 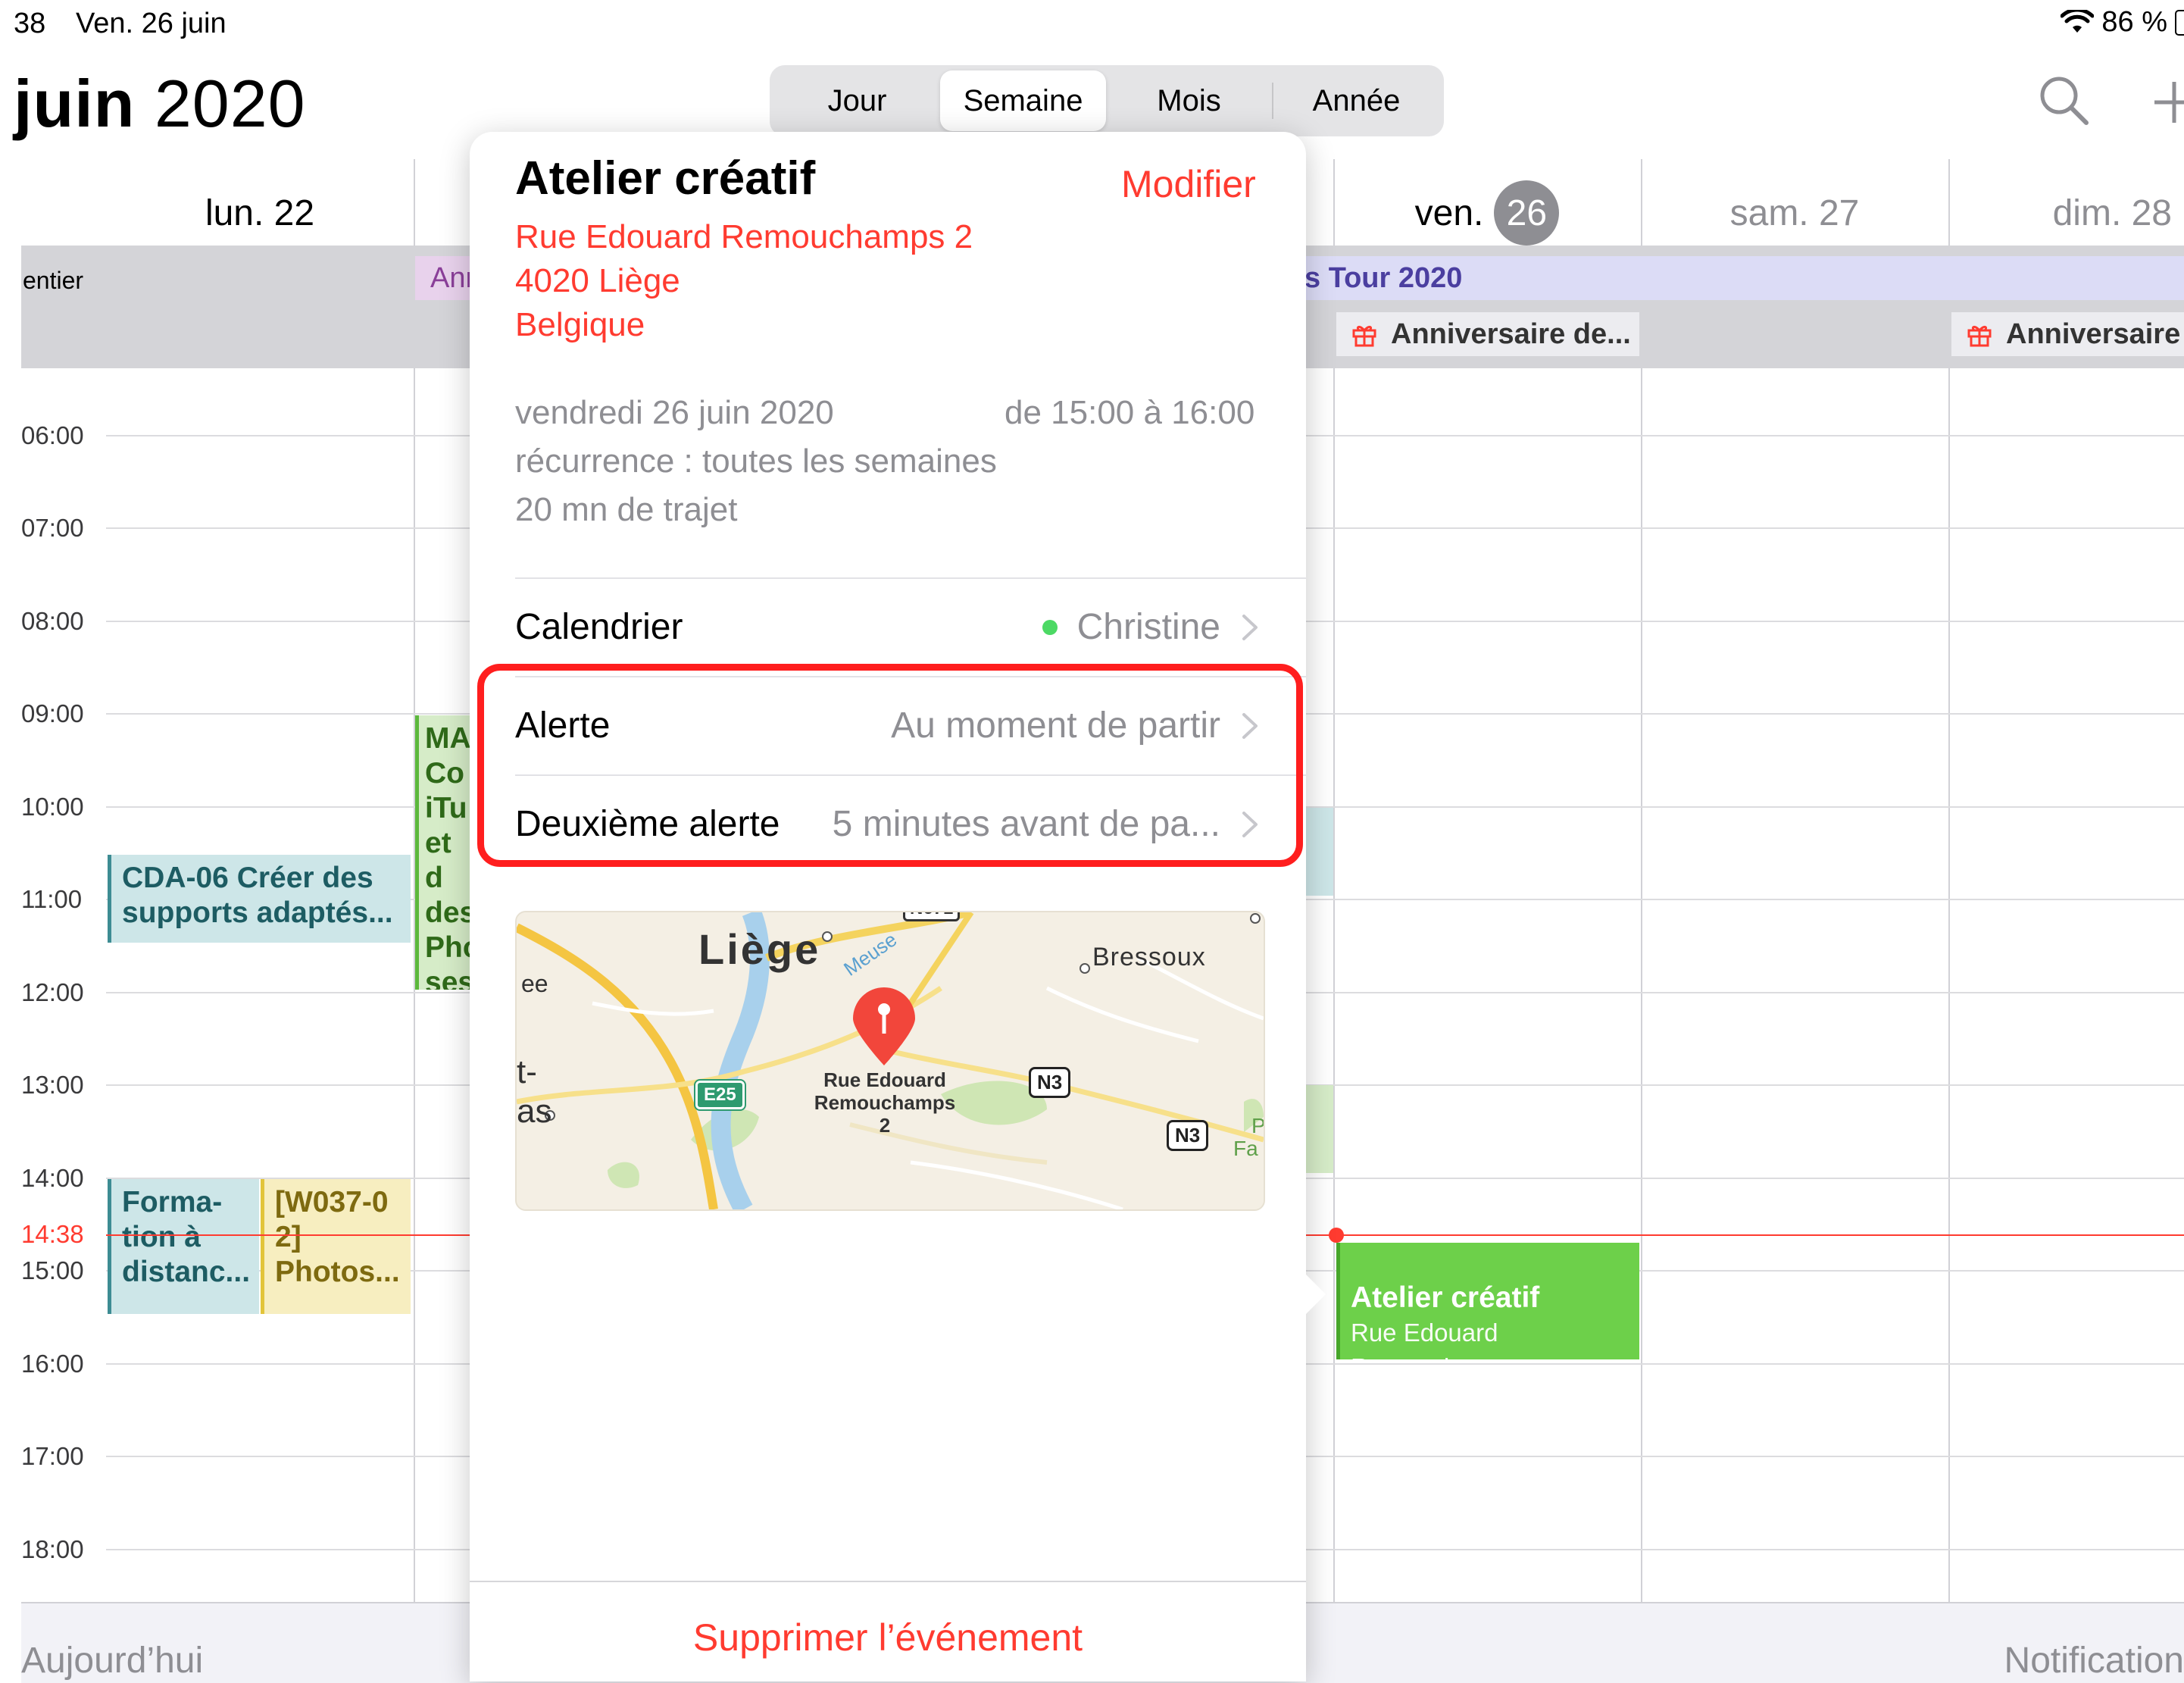 What do you see at coordinates (599, 627) in the screenshot?
I see `calendar-row-label: Calendrier` at bounding box center [599, 627].